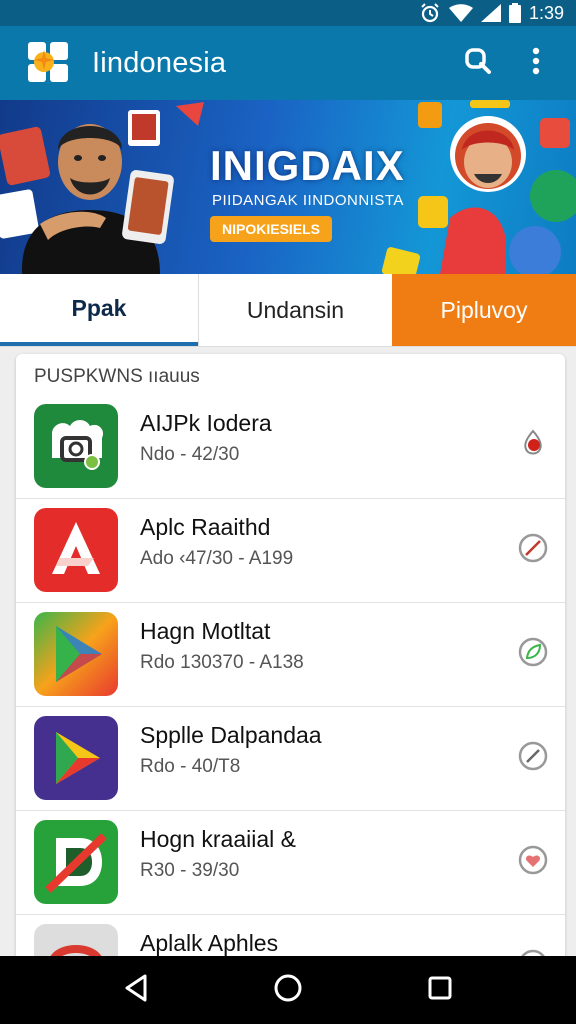 The height and width of the screenshot is (1024, 576). Describe the element at coordinates (76, 550) in the screenshot. I see `red-a-app-icon` at that location.